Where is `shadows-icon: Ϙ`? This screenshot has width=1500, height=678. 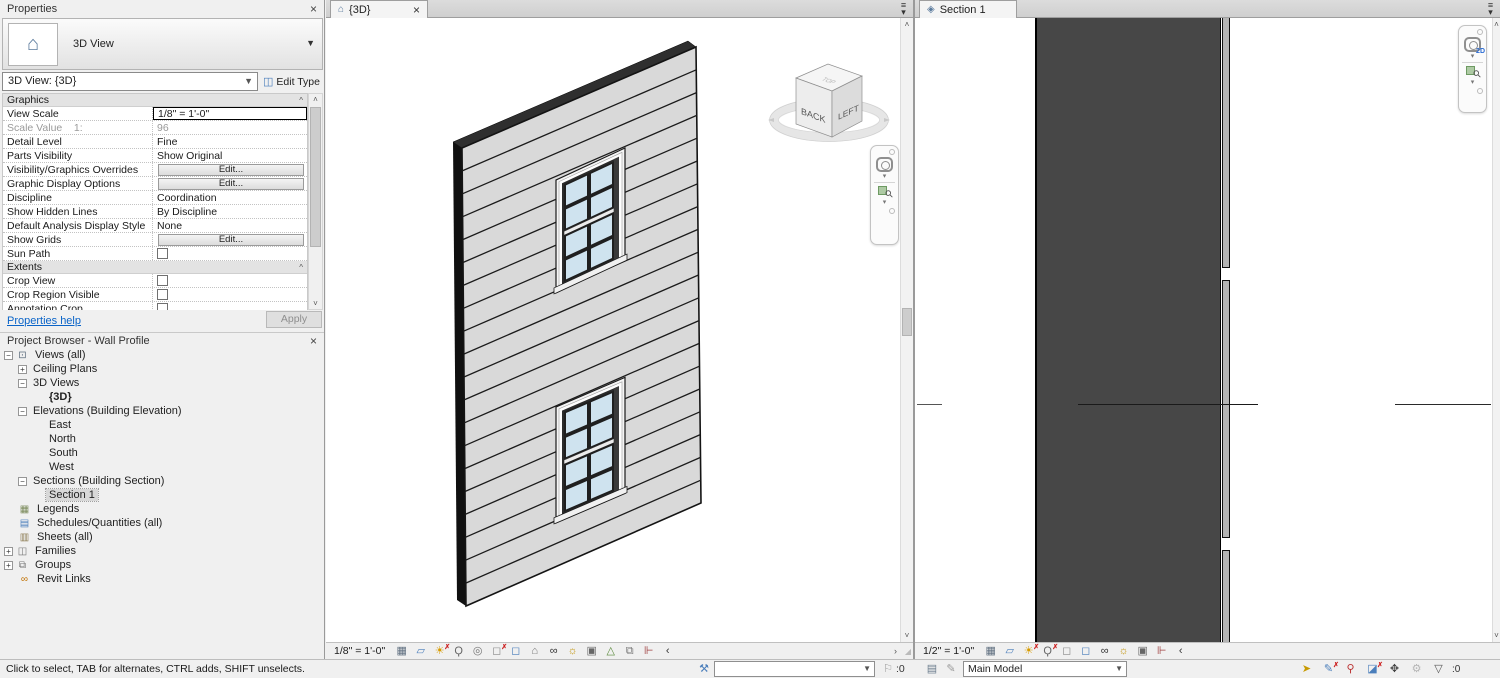
shadows-icon: Ϙ is located at coordinates (458, 651).